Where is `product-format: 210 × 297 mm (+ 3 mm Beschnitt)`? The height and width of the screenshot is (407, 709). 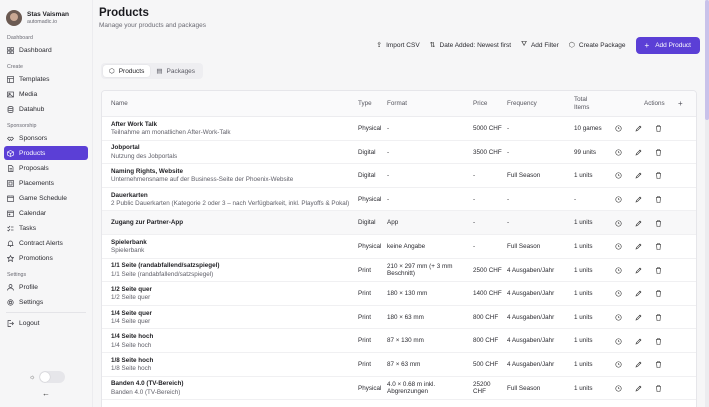
product-format: 210 × 297 mm (+ 3 mm Beschnitt) is located at coordinates (420, 270).